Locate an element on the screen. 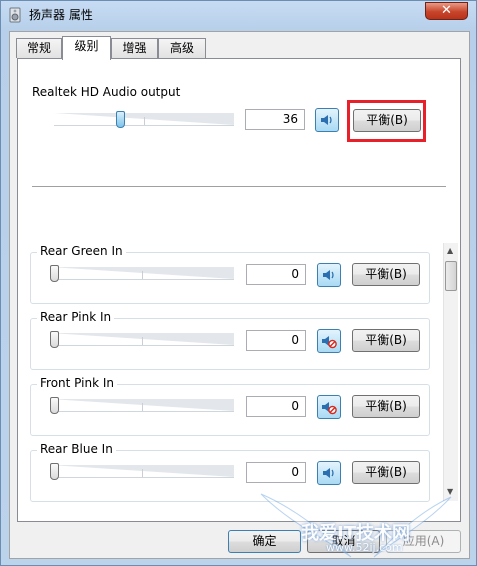 The height and width of the screenshot is (566, 477). input-label: Rear Green In is located at coordinates (81, 251).